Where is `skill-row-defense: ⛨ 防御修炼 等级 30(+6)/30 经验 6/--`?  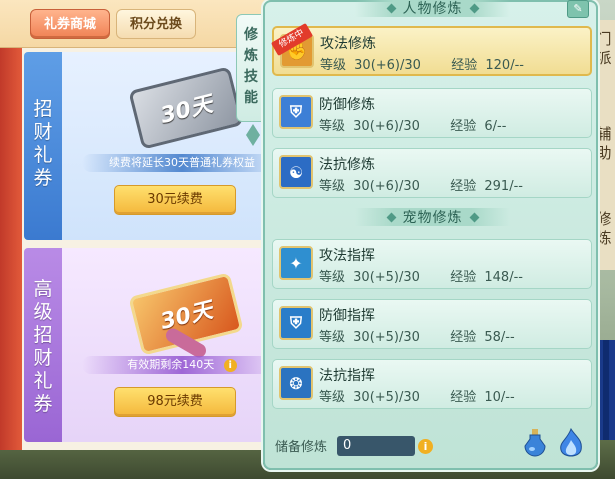 skill-row-defense: ⛨ 防御修炼 等级 30(+6)/30 经验 6/-- is located at coordinates (432, 113).